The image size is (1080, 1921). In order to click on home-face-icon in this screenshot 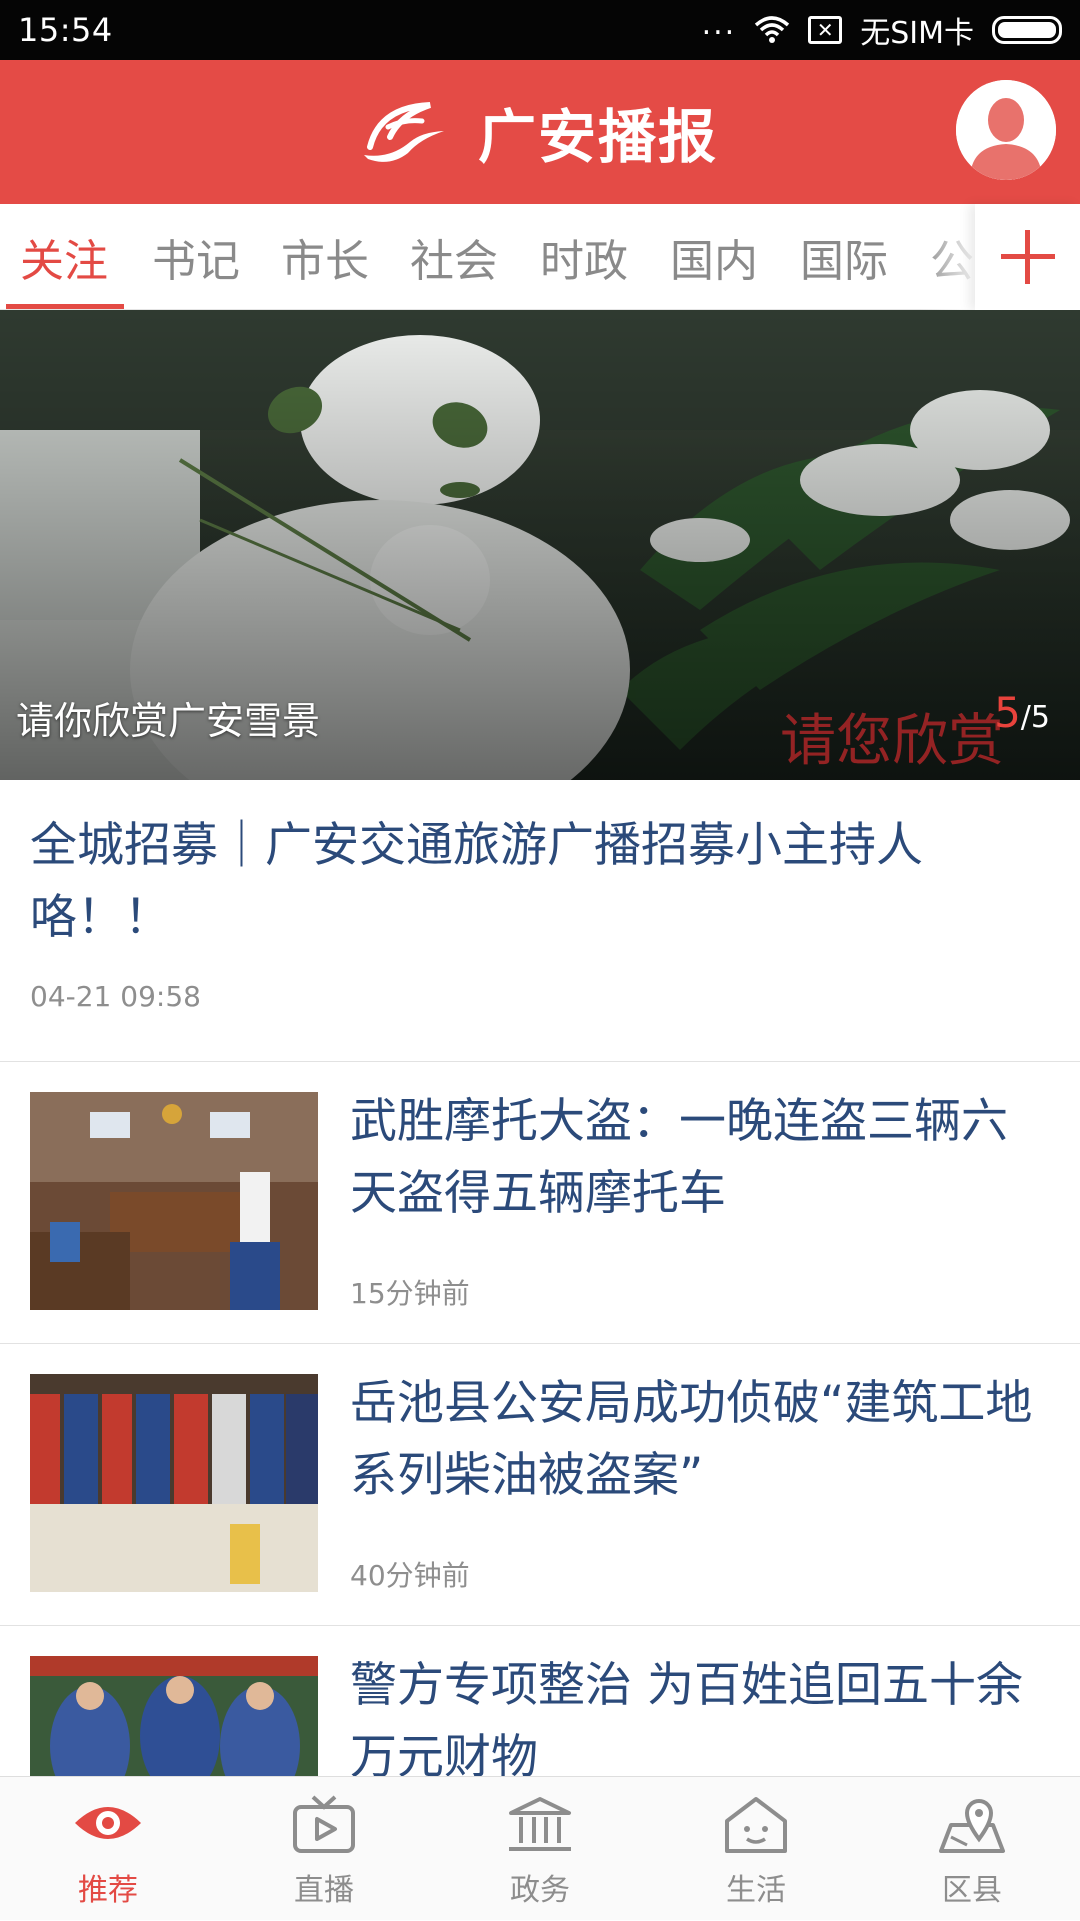, I will do `click(756, 1825)`.